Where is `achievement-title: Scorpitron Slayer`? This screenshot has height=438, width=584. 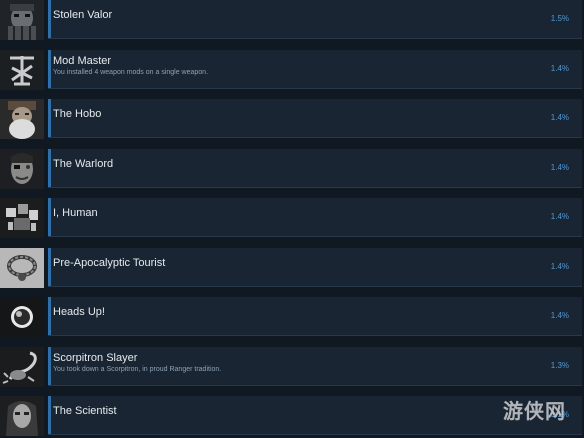
achievement-title: Scorpitron Slayer is located at coordinates (95, 358).